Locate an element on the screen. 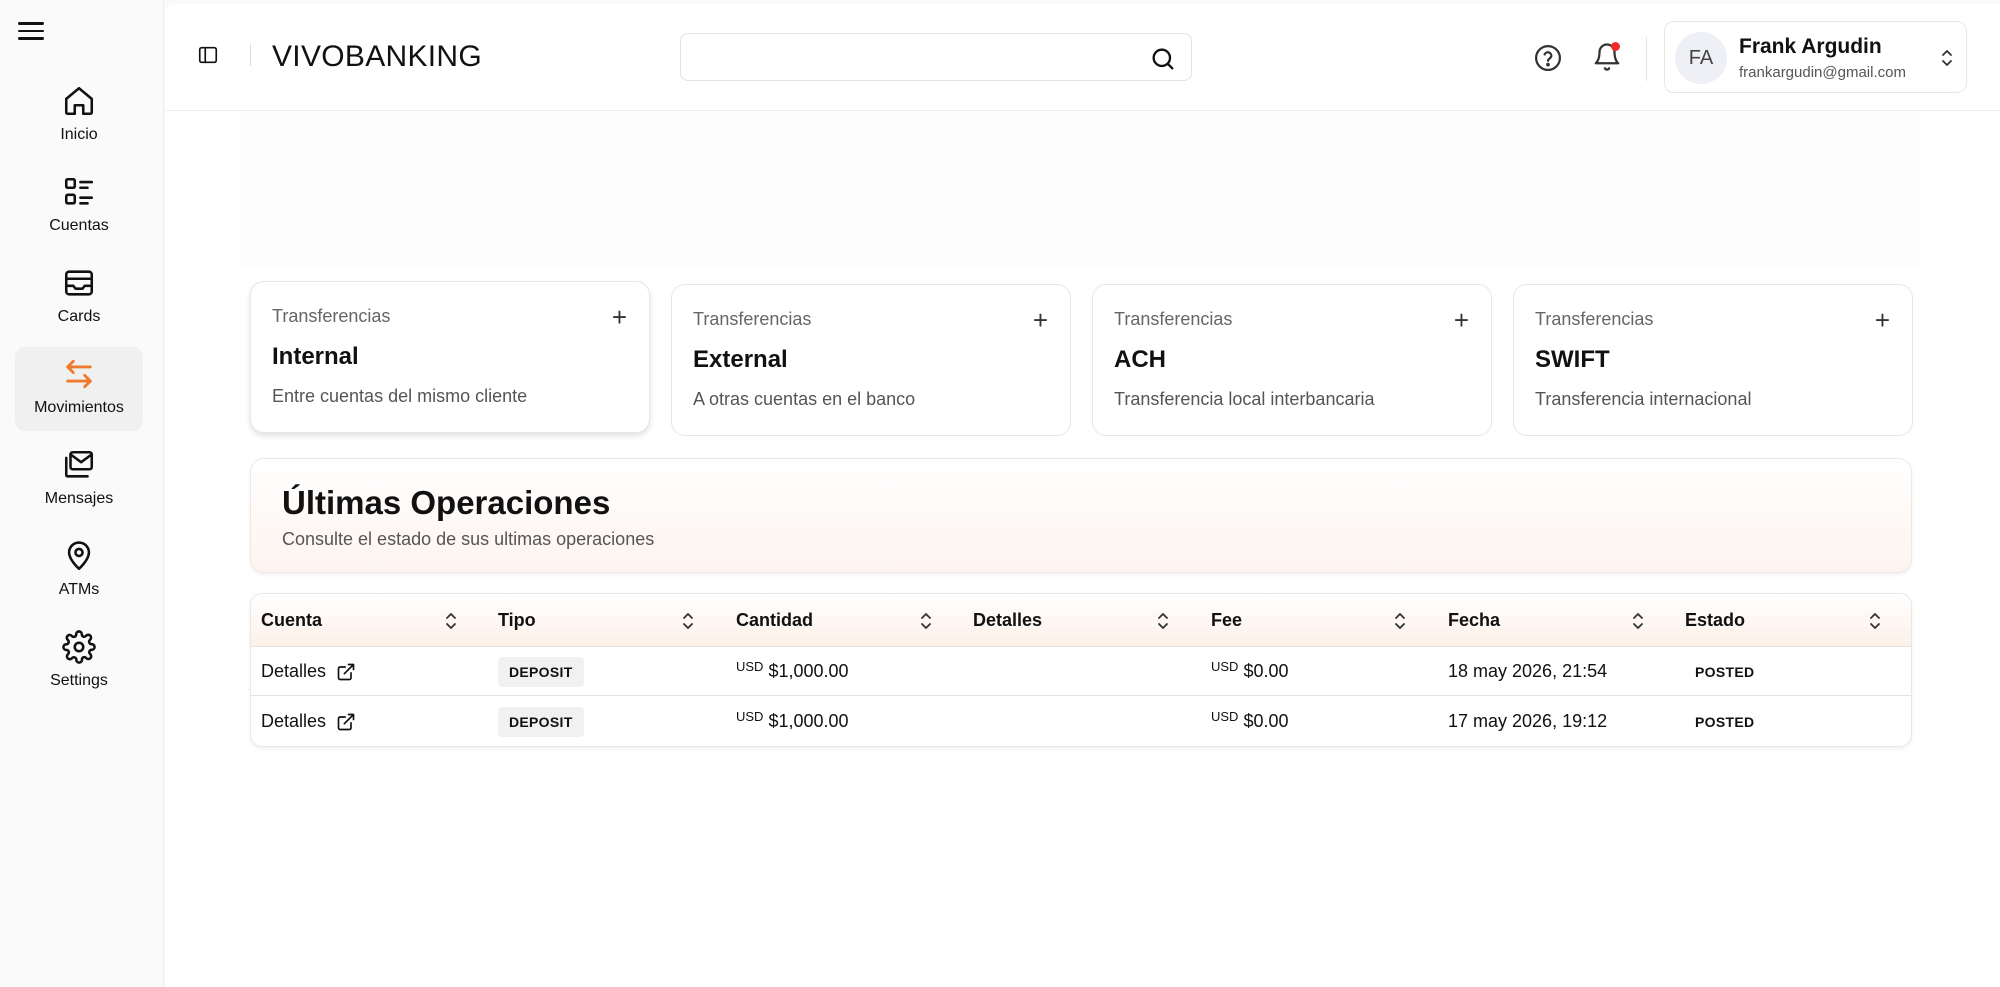  gear-icon is located at coordinates (79, 647).